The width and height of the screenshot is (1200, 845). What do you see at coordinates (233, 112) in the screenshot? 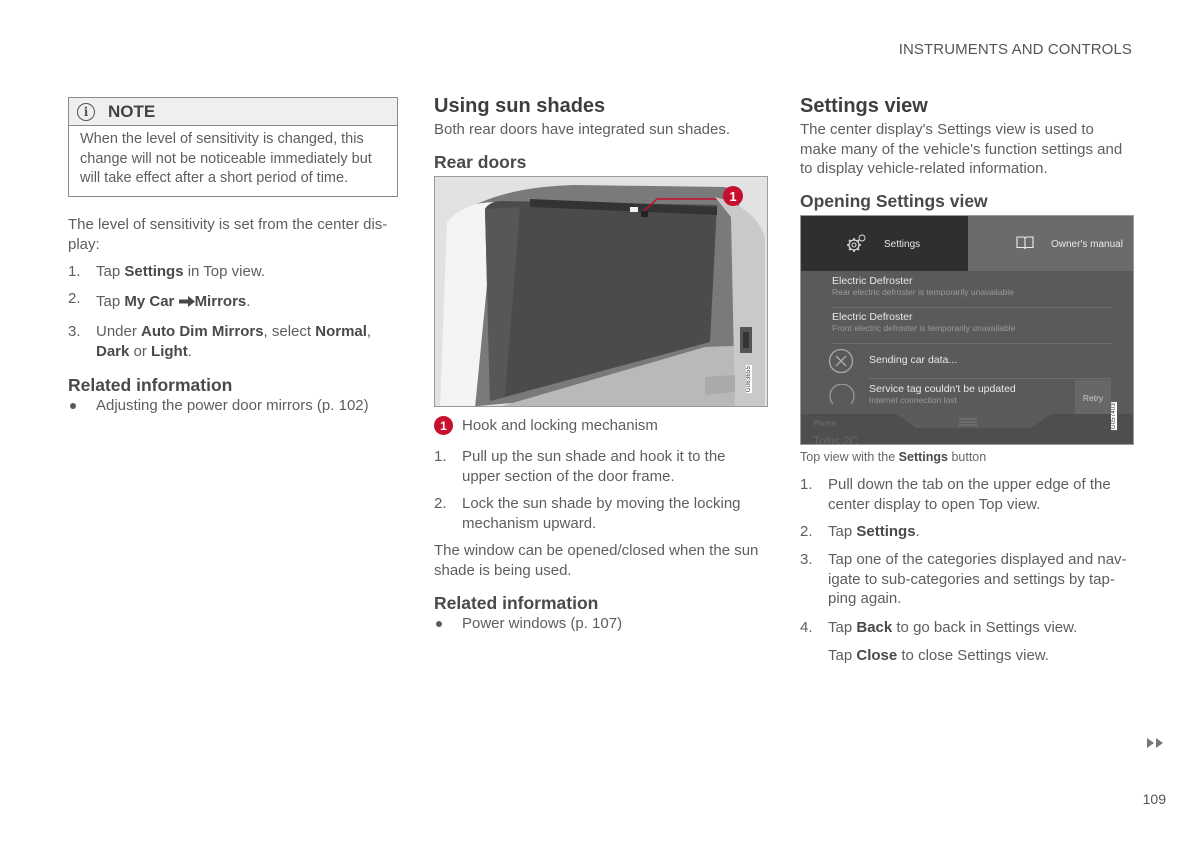
I see `note-header: i NOTE` at bounding box center [233, 112].